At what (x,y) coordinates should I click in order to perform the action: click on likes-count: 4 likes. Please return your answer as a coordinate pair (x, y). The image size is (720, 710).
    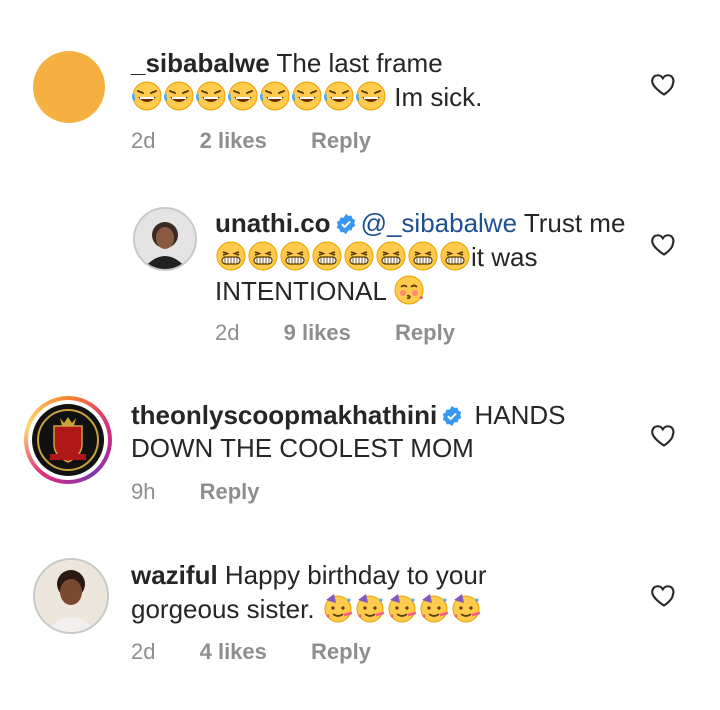
    Looking at the image, I should click on (233, 651).